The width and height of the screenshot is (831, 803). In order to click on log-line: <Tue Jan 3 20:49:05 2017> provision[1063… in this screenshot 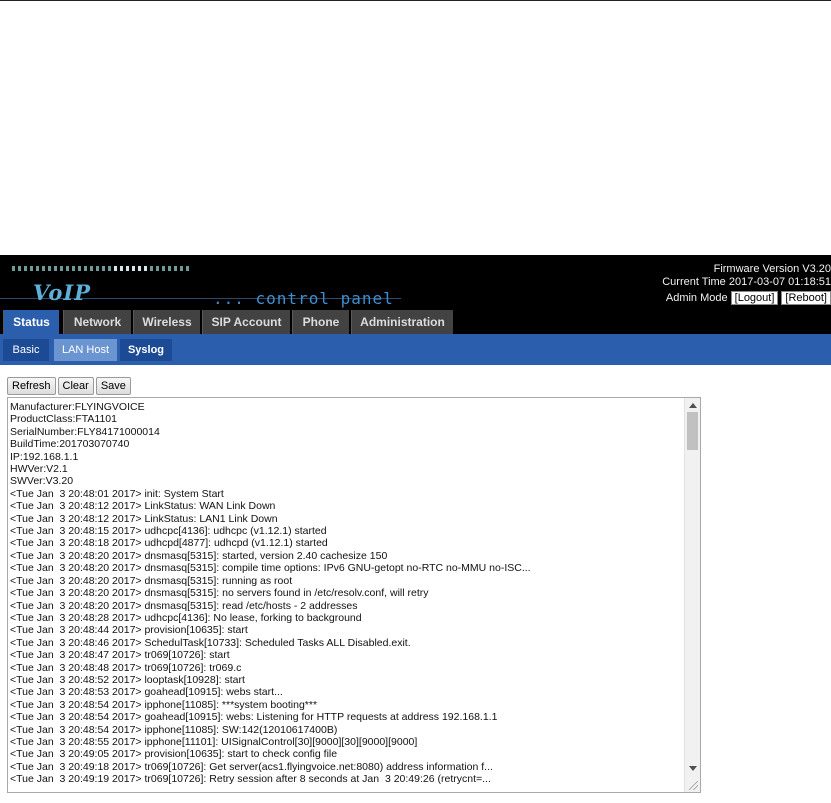, I will do `click(174, 754)`.